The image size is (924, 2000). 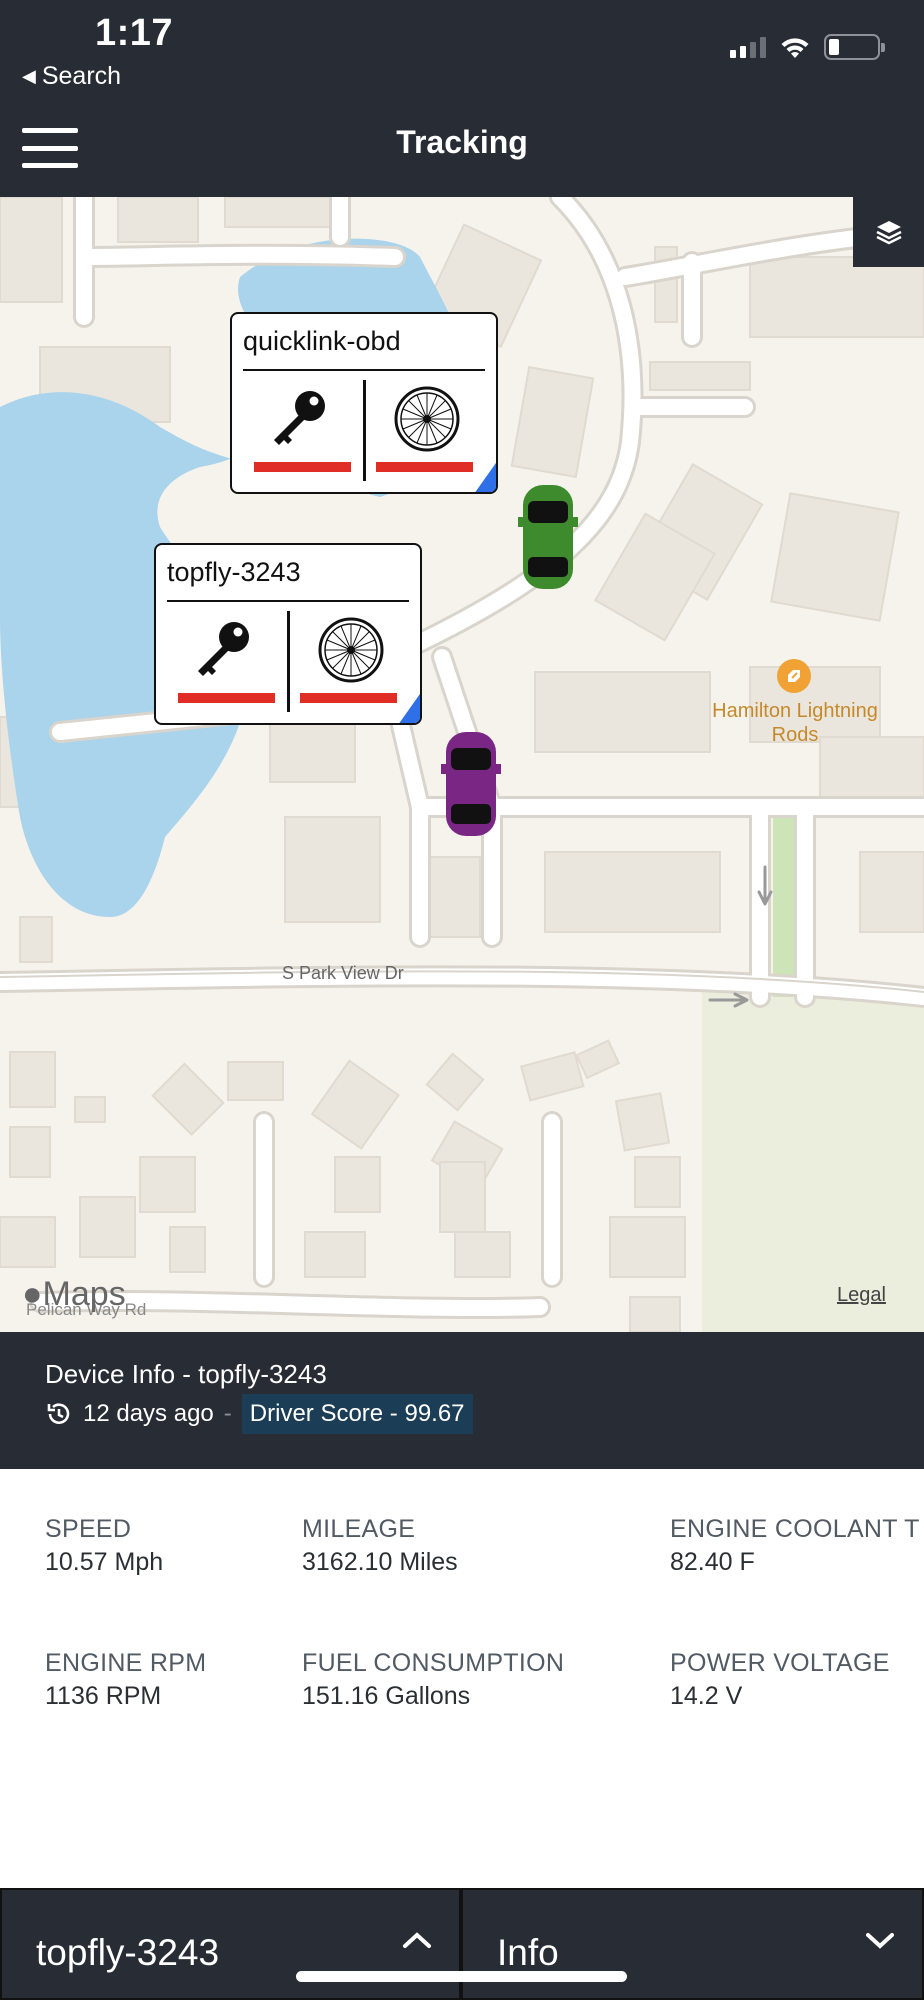 What do you see at coordinates (854, 47) in the screenshot?
I see `battery-low-icon` at bounding box center [854, 47].